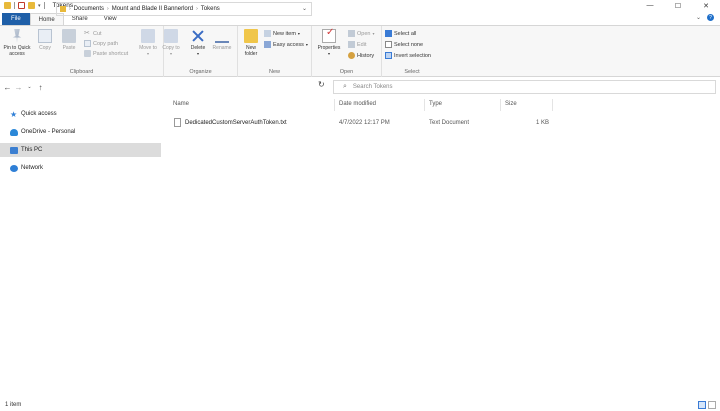  What do you see at coordinates (362, 44) in the screenshot?
I see `edit-label: Edit` at bounding box center [362, 44].